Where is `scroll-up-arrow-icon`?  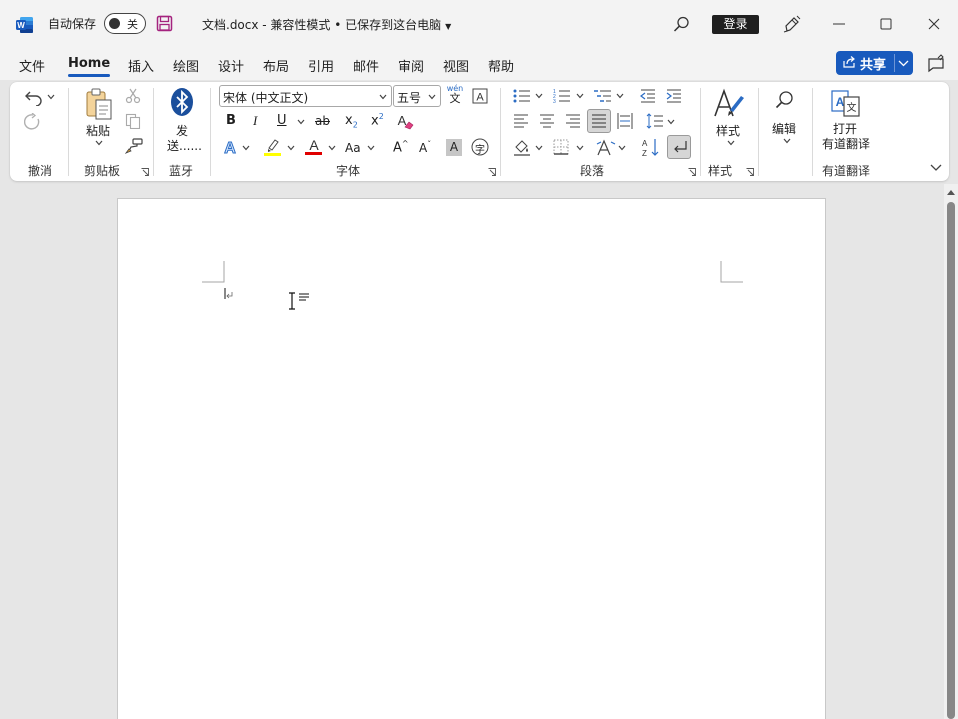
scroll-up-arrow-icon is located at coordinates (951, 192).